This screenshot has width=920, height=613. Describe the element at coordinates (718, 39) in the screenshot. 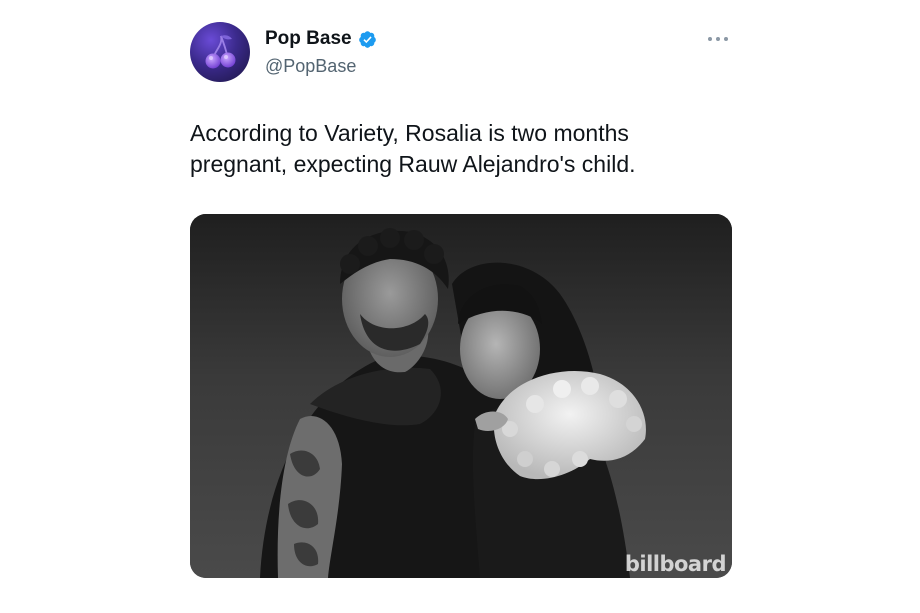

I see `more-options-icon` at that location.